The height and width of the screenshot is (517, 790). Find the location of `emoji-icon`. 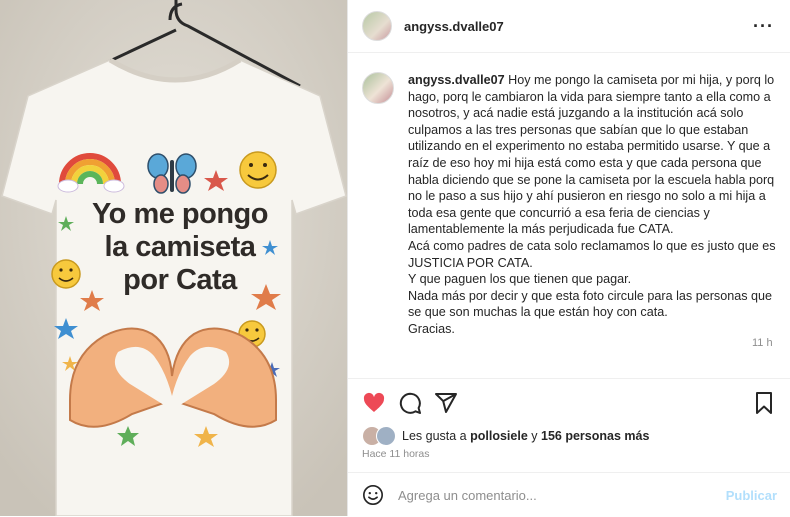

emoji-icon is located at coordinates (373, 495).